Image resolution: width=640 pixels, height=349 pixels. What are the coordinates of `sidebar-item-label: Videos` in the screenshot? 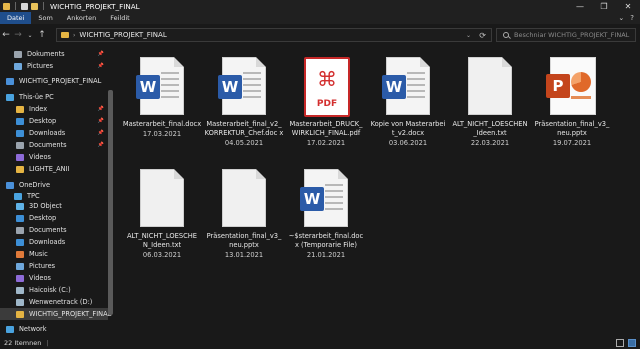 It's located at (40, 157).